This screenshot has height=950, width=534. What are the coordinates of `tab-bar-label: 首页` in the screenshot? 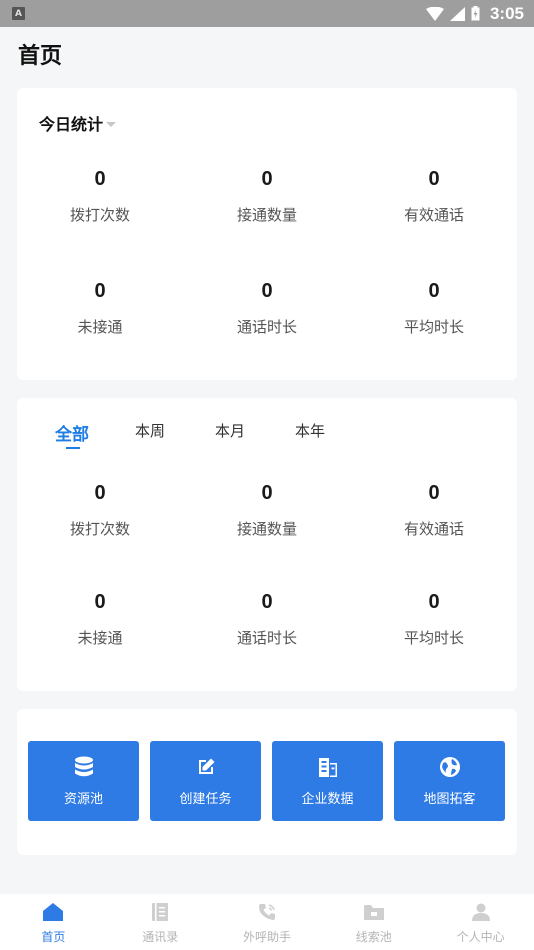 It's located at (53, 937).